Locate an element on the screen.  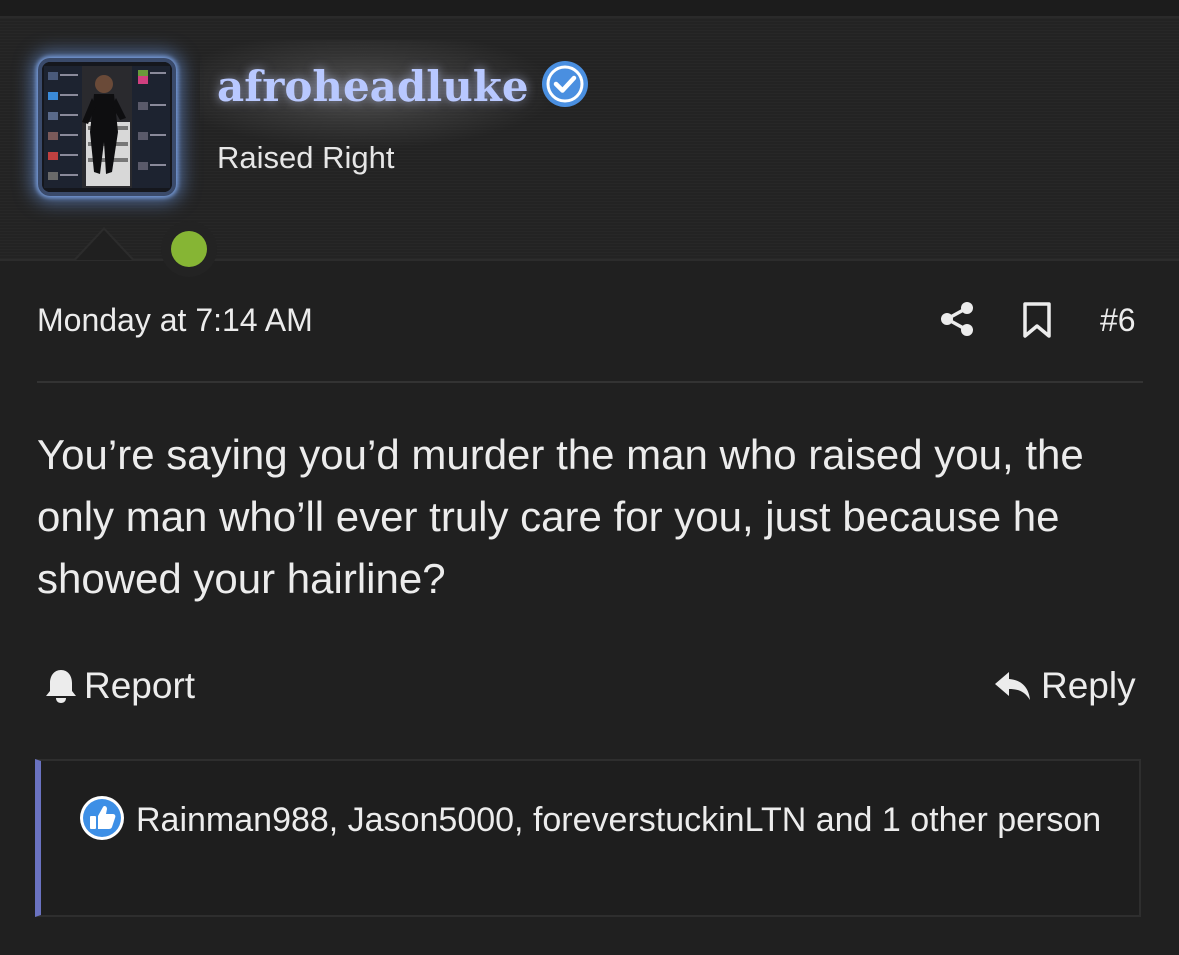
reply-button: Reply is located at coordinates (1064, 686).